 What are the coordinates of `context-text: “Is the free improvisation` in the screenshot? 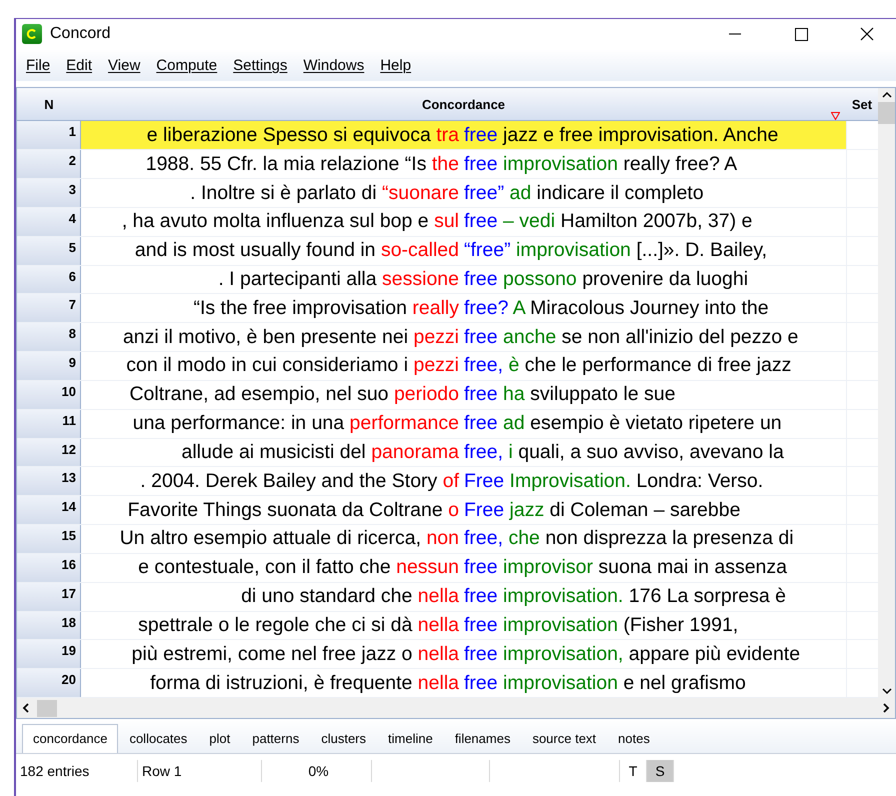 It's located at (300, 307).